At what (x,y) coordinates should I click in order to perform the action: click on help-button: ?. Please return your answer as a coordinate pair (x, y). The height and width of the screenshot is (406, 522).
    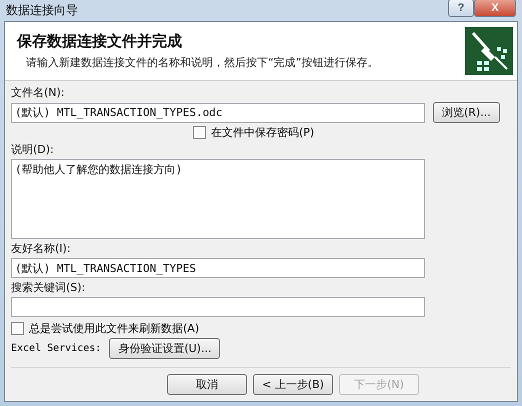
    Looking at the image, I should click on (461, 8).